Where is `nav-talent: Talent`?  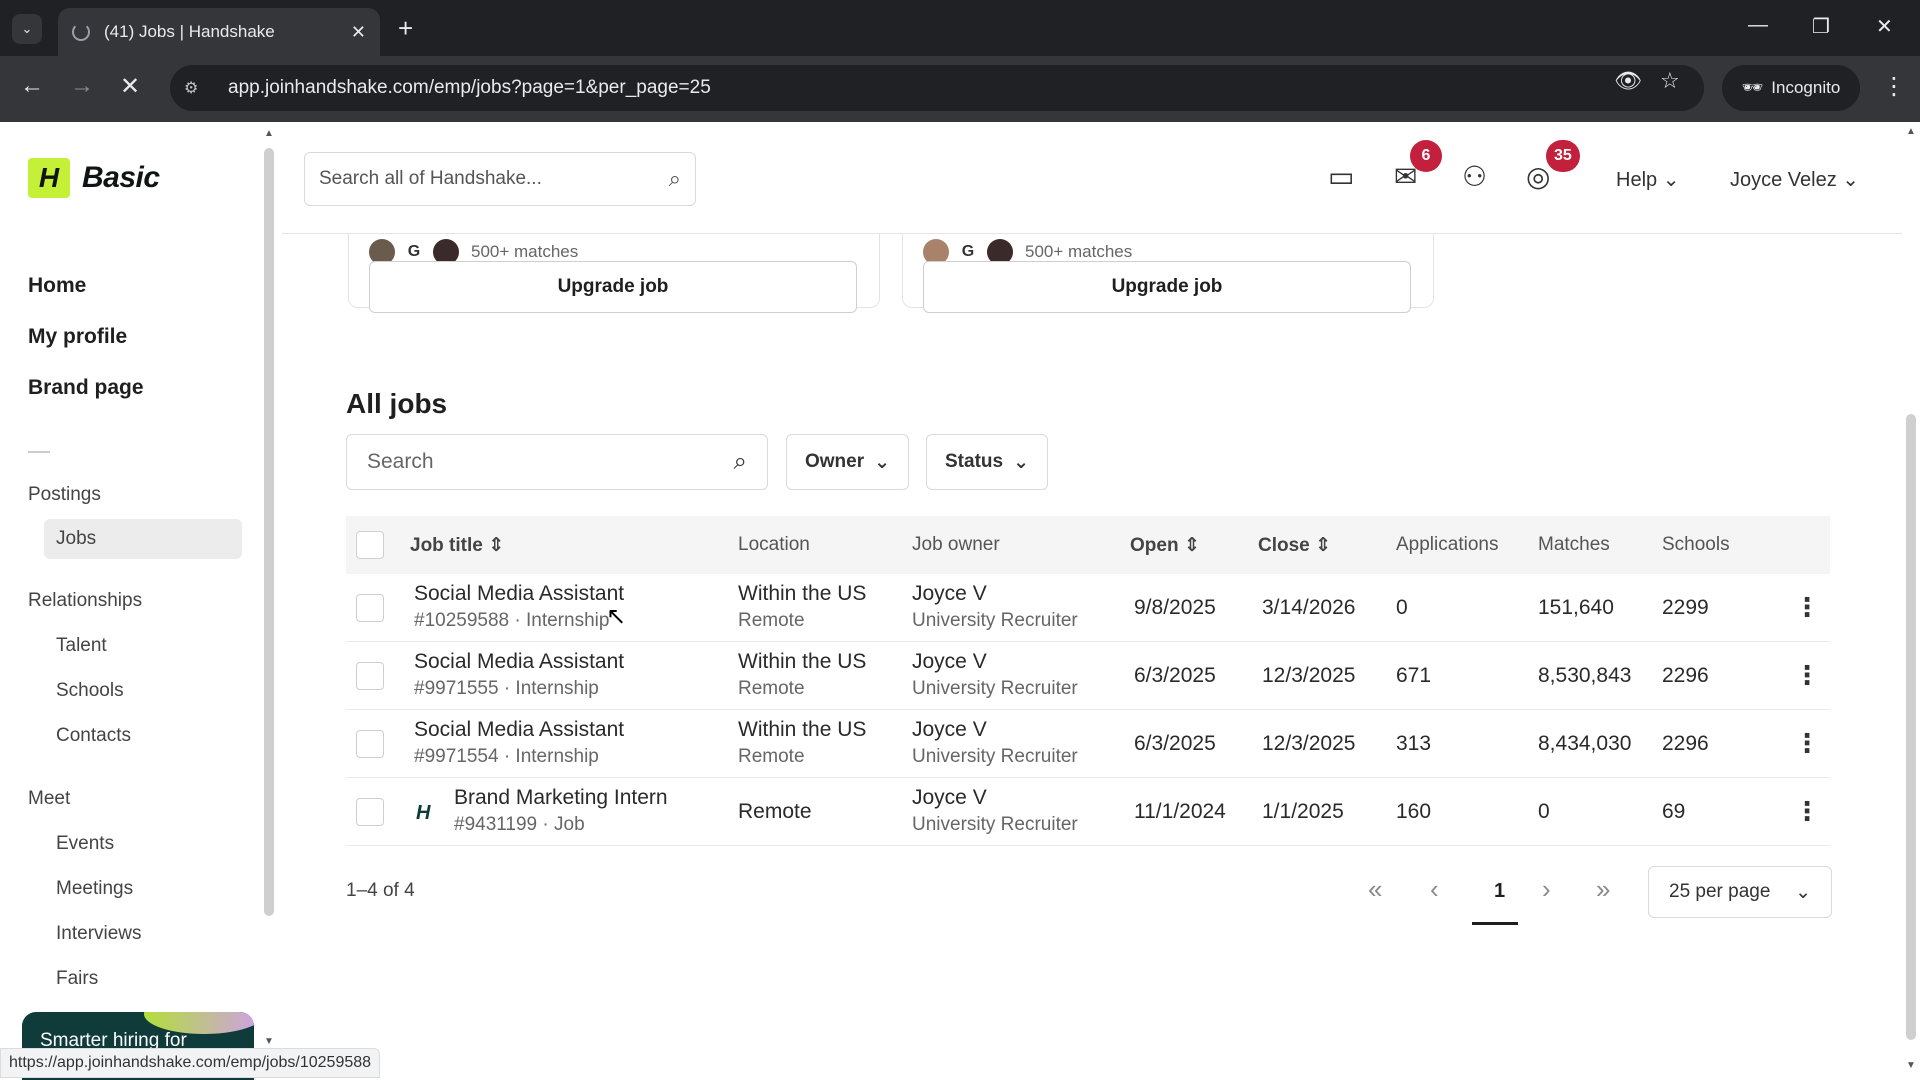 nav-talent: Talent is located at coordinates (81, 646).